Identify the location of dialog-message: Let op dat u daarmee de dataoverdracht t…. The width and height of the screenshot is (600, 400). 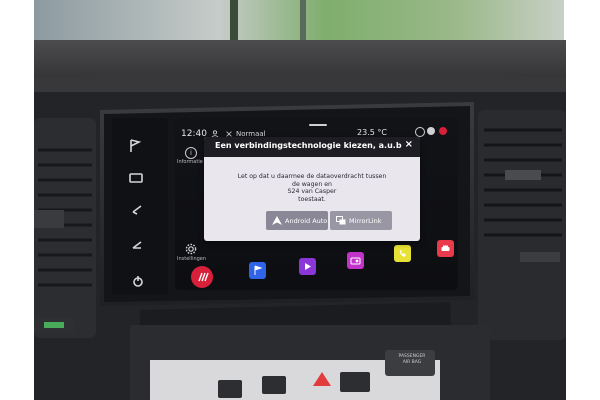
(312, 188).